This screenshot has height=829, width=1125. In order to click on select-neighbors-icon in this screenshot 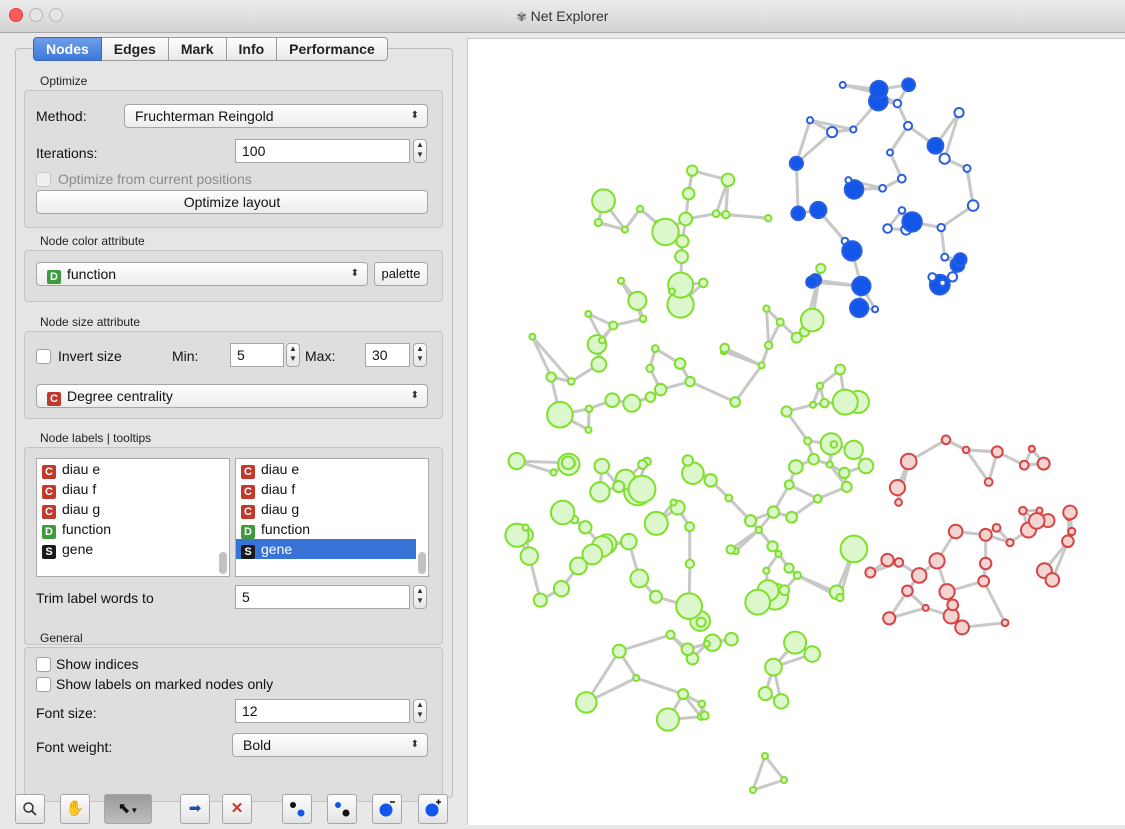, I will do `click(297, 809)`.